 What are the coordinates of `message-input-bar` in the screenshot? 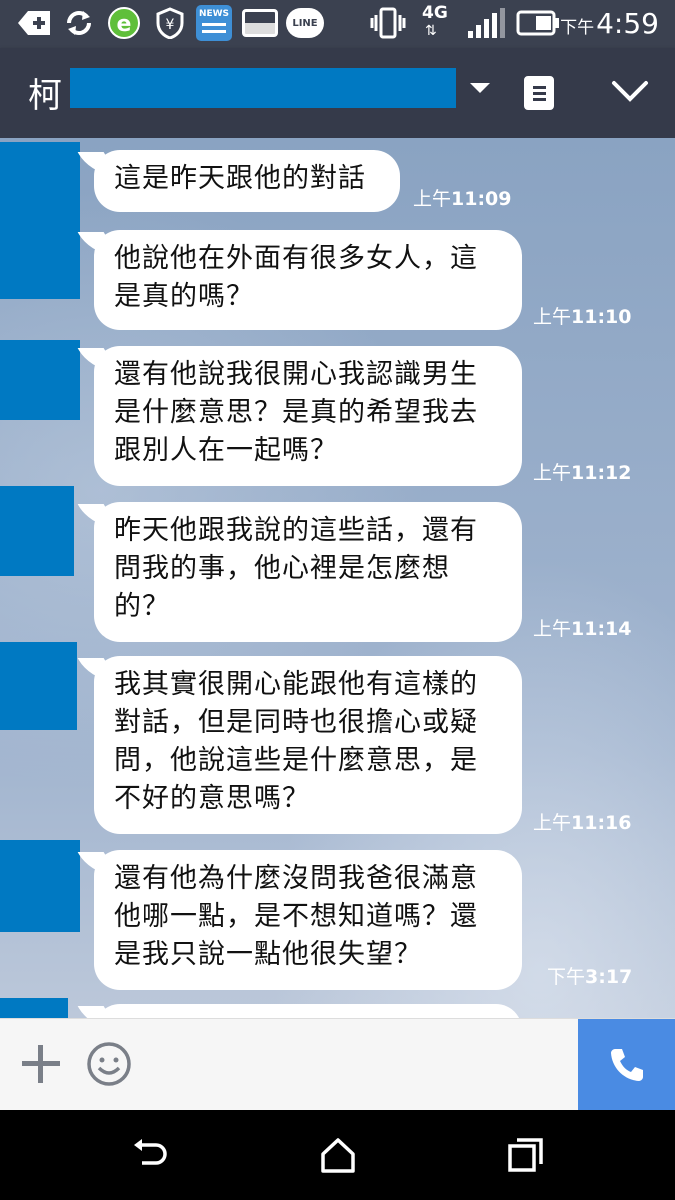 It's located at (337, 1064).